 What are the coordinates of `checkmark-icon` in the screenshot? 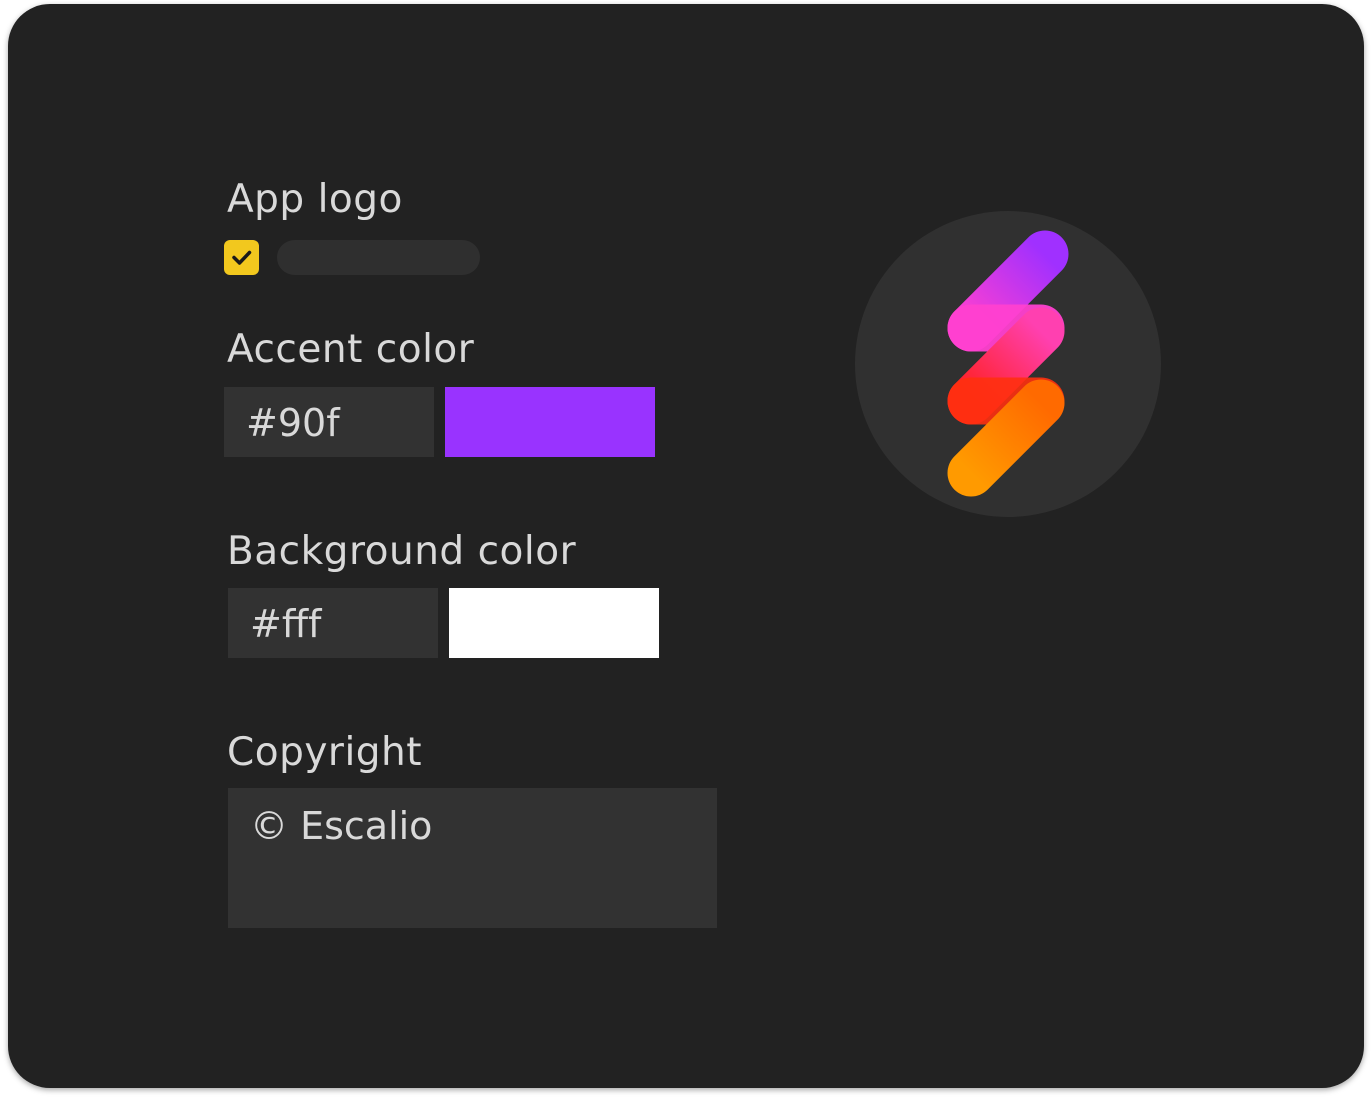 It's located at (242, 257).